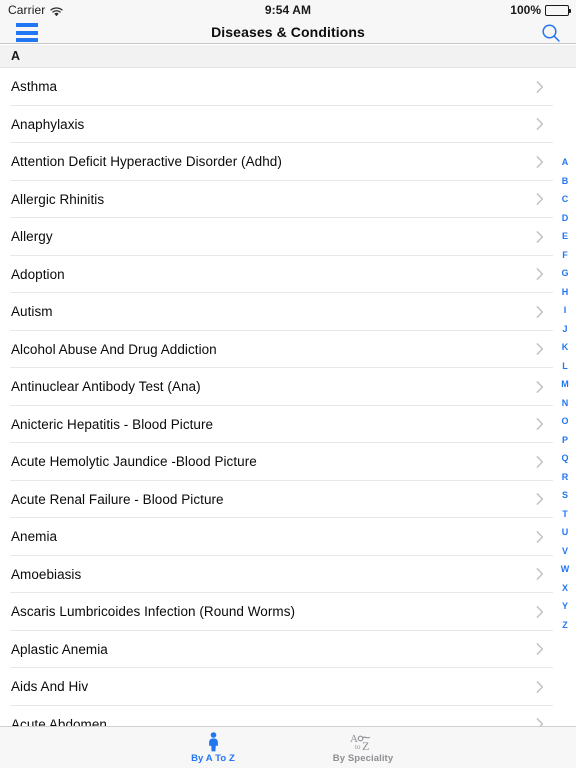  I want to click on index-letter-b: B, so click(565, 181).